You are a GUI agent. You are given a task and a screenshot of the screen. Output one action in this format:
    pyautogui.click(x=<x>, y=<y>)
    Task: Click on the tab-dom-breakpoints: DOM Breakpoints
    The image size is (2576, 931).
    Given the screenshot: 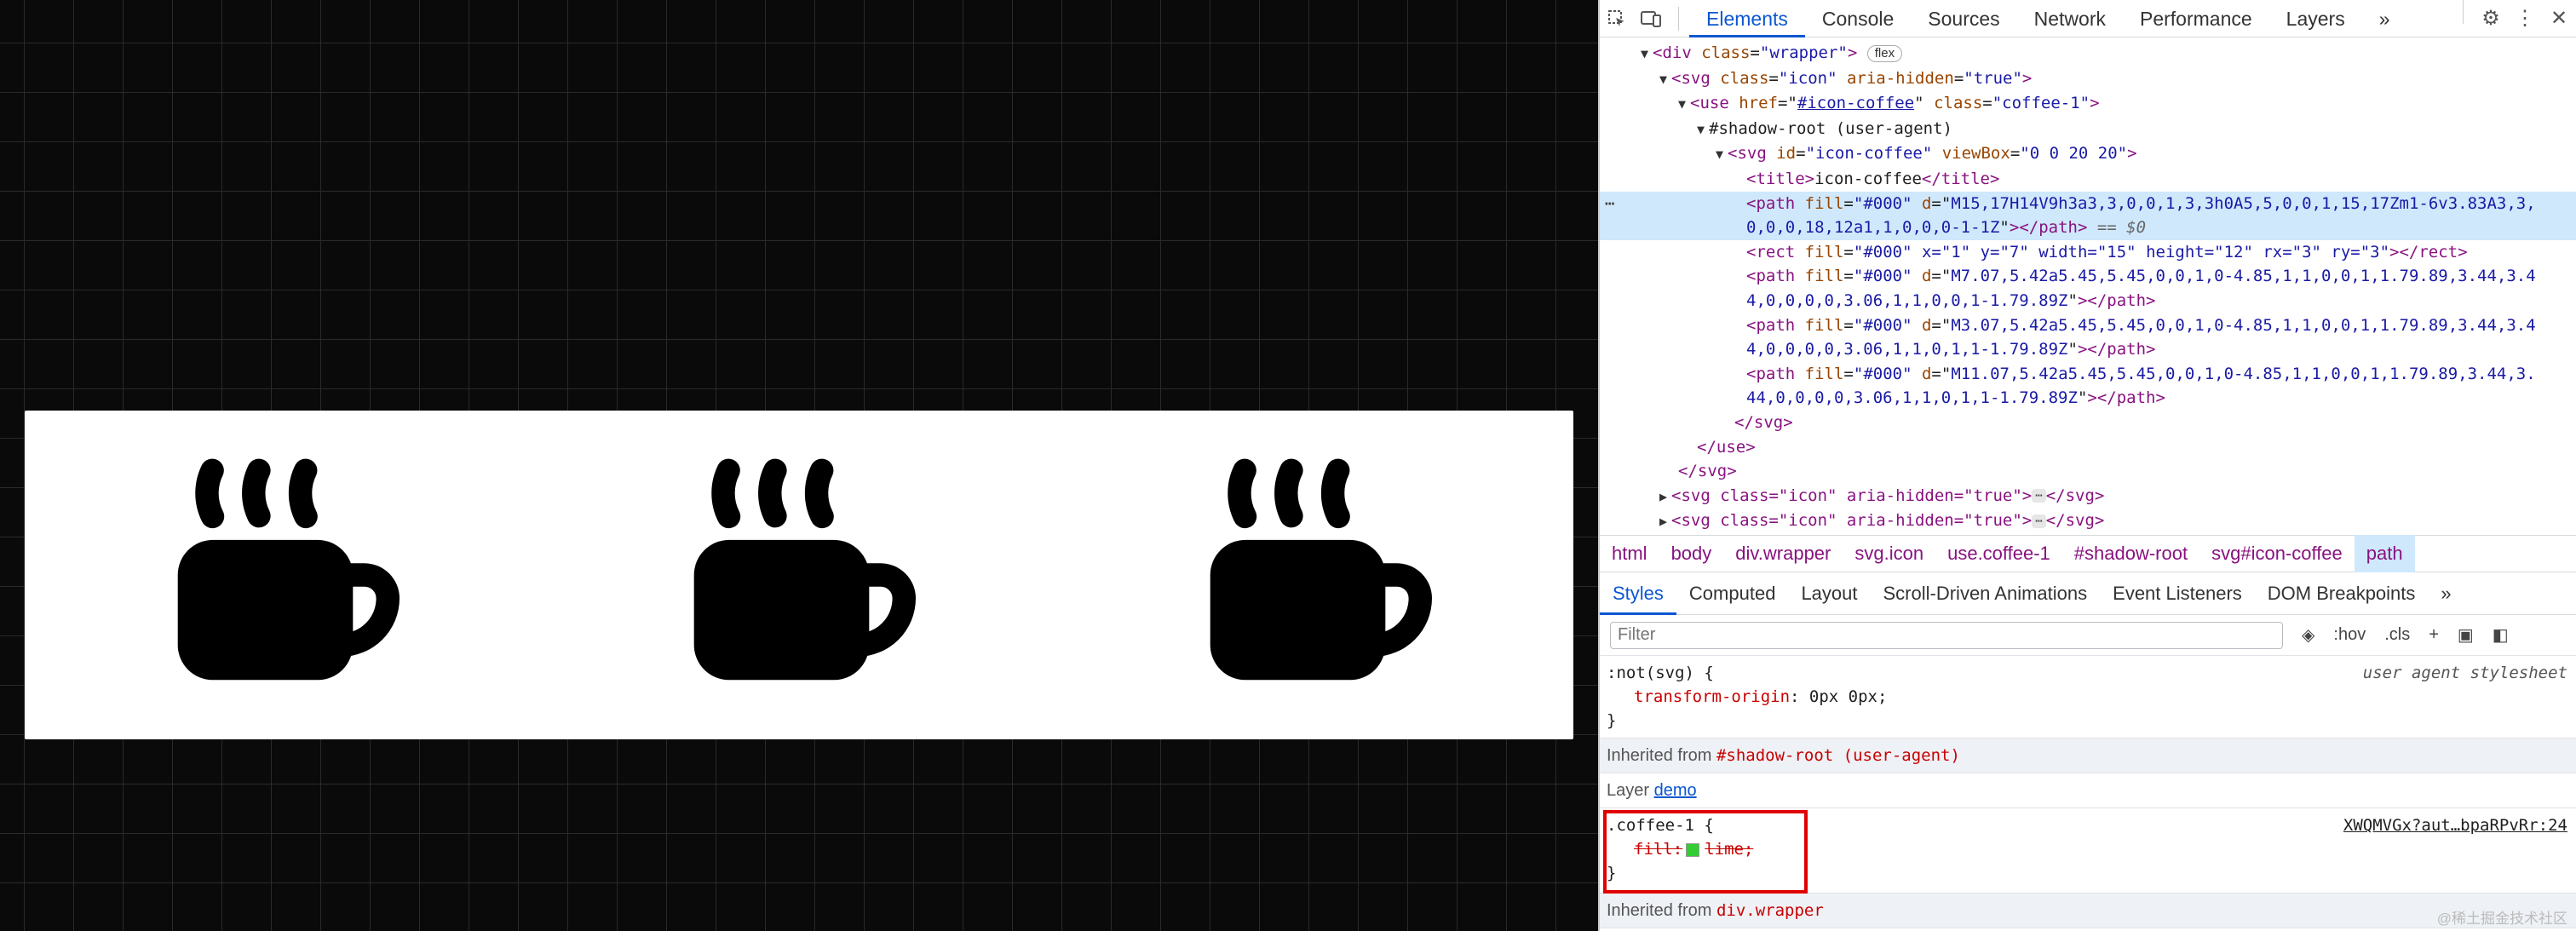 What is the action you would take?
    pyautogui.click(x=2342, y=593)
    